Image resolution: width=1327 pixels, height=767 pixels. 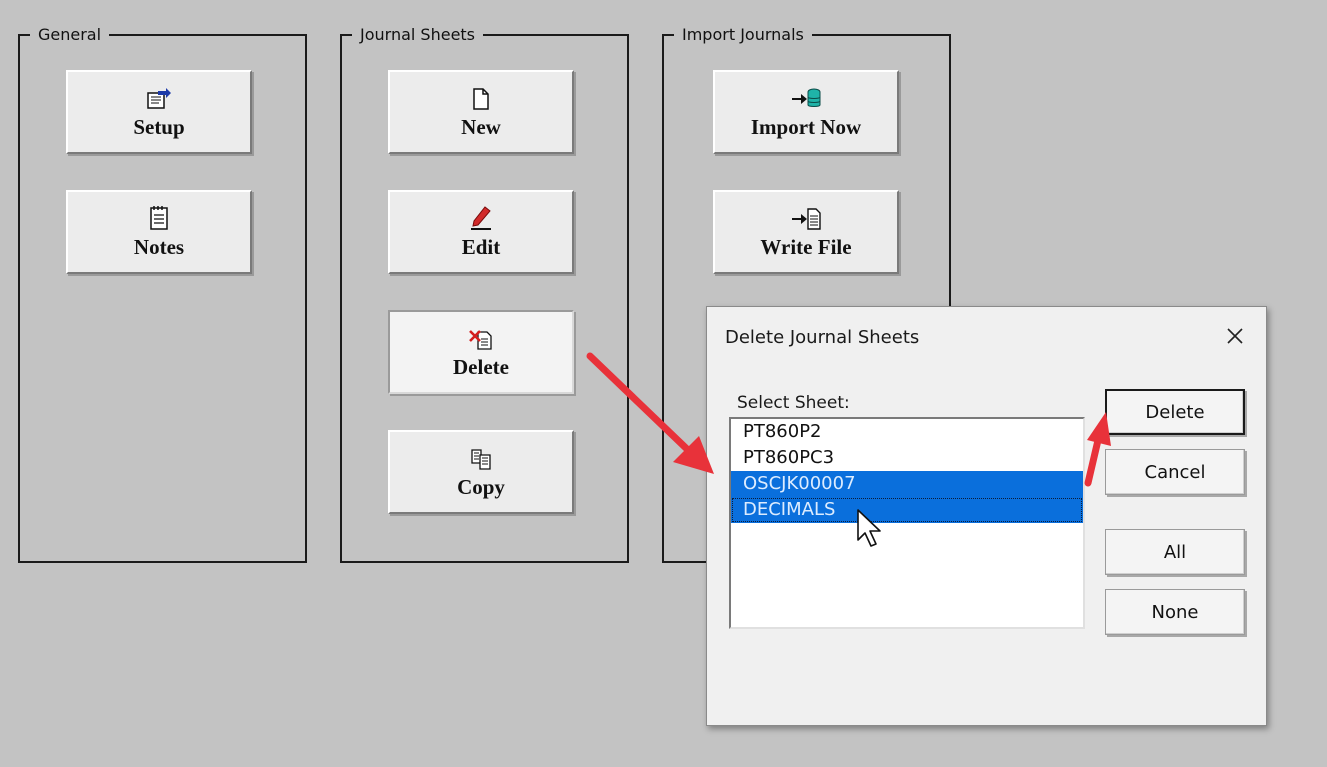 I want to click on general-group-title: General, so click(x=70, y=35).